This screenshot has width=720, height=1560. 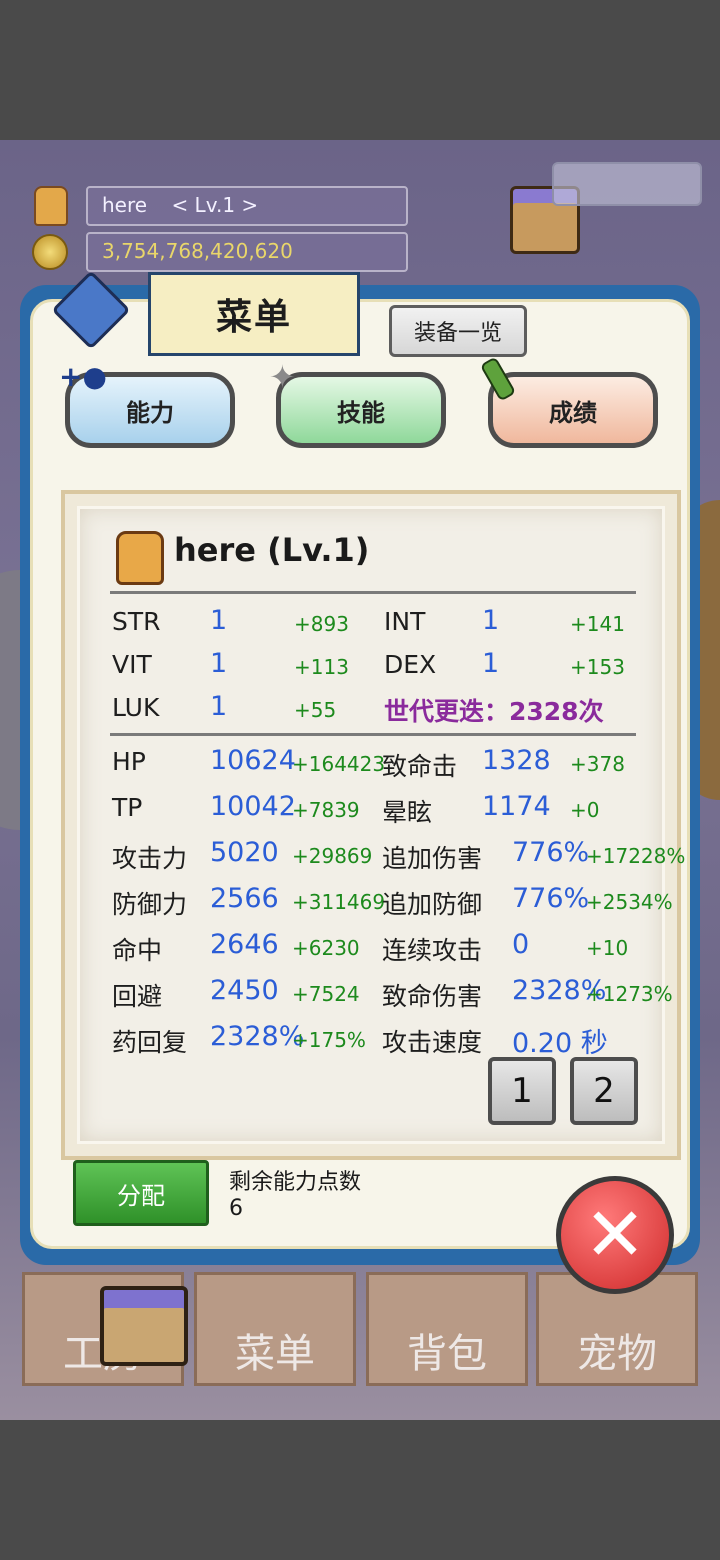 What do you see at coordinates (604, 1091) in the screenshot?
I see `page-2-button: 2` at bounding box center [604, 1091].